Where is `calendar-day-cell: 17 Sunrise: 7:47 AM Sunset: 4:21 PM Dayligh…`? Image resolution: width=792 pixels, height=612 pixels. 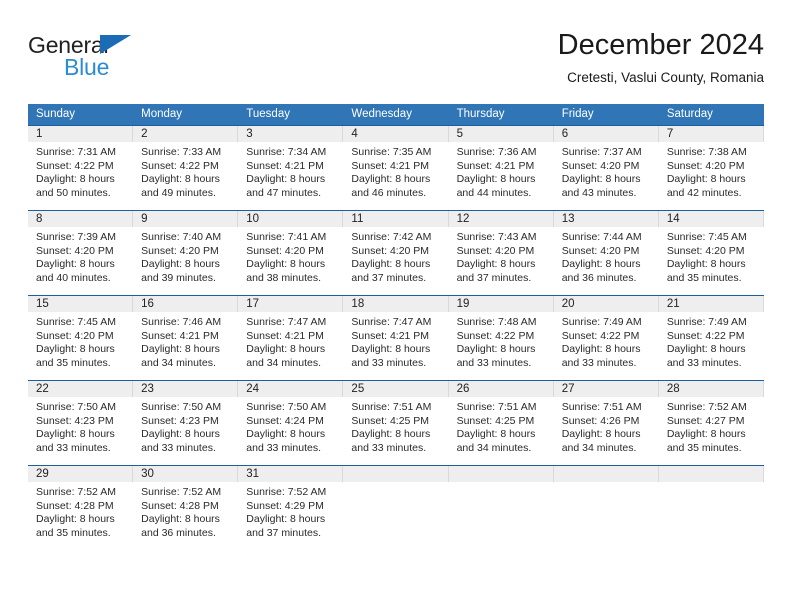
calendar-day-cell: 17 Sunrise: 7:47 AM Sunset: 4:21 PM Dayligh… is located at coordinates (291, 338).